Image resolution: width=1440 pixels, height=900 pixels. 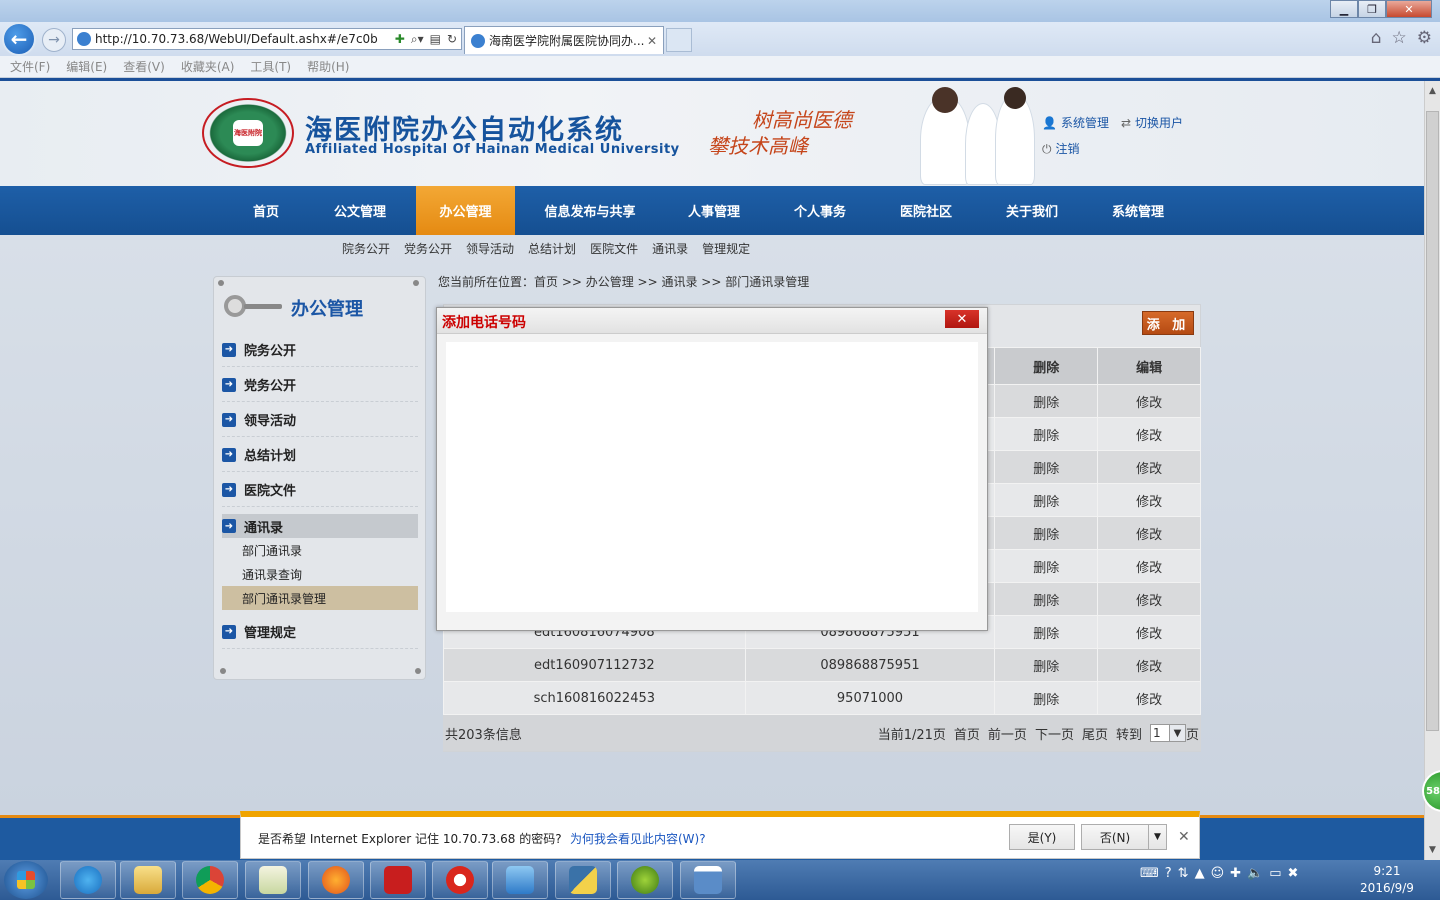 I want to click on sidebar-item-party: ➜ 党务公开, so click(x=320, y=385).